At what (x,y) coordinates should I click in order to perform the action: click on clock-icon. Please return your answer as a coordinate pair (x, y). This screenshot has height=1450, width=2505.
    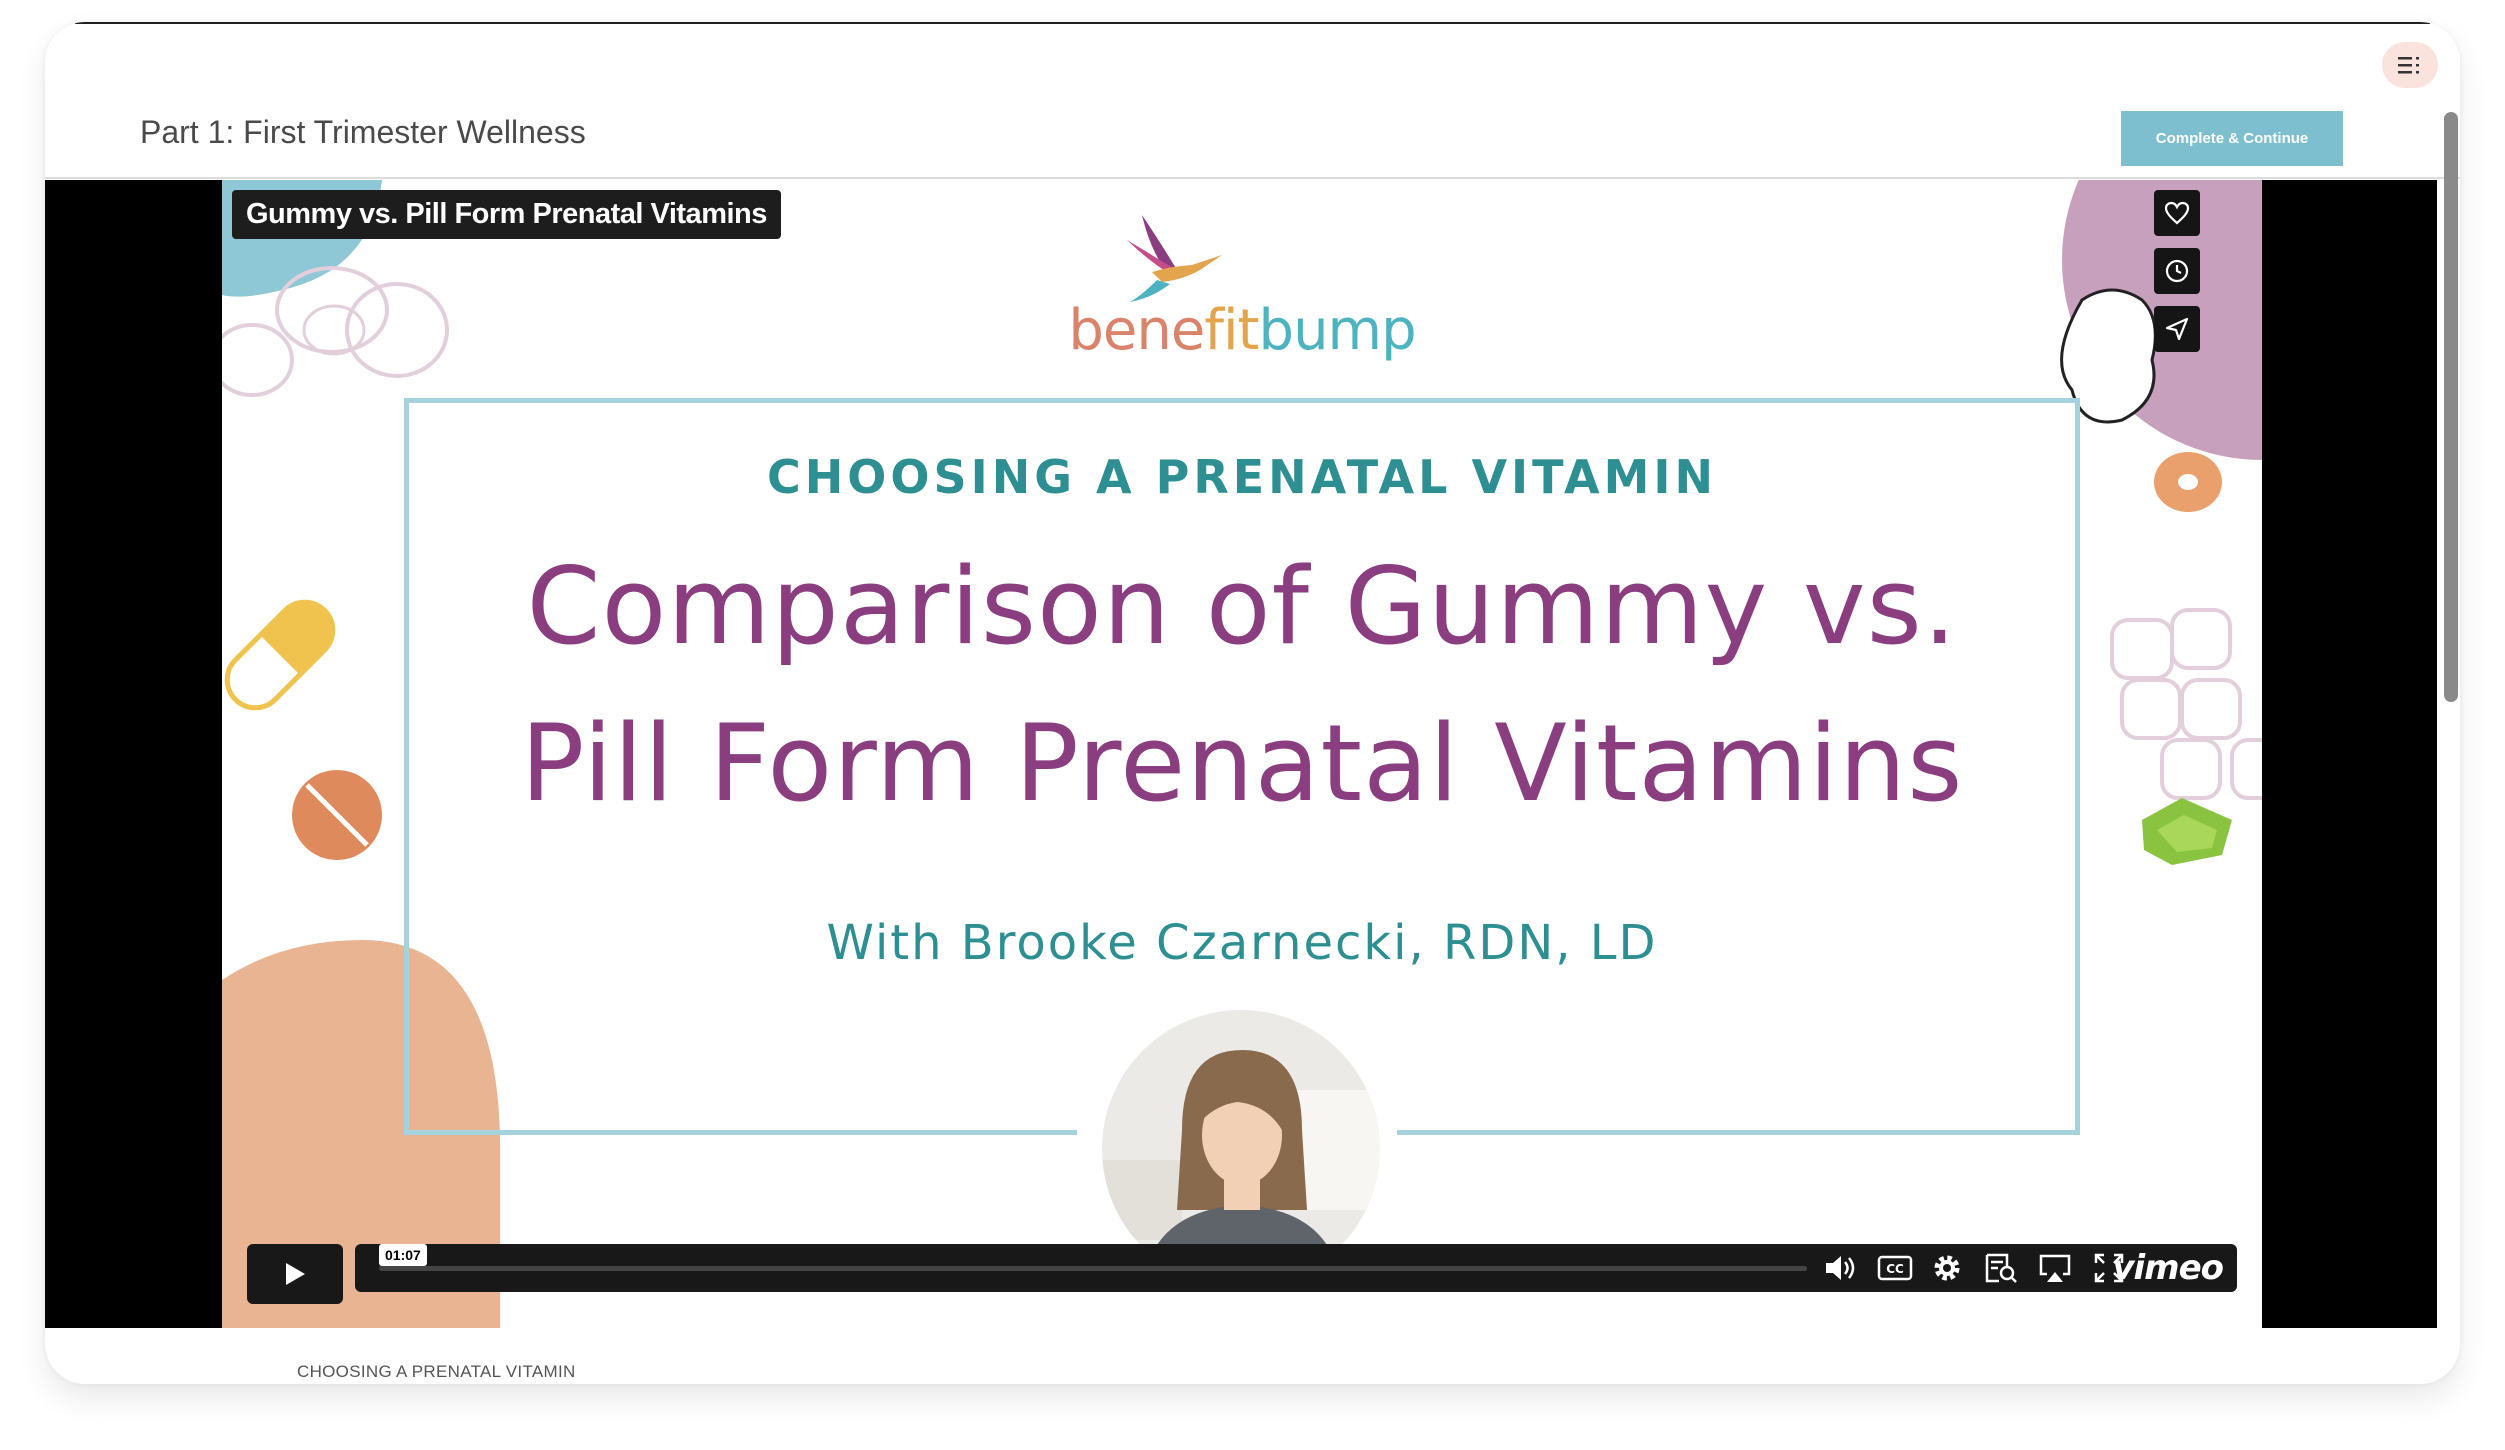
    Looking at the image, I should click on (2177, 271).